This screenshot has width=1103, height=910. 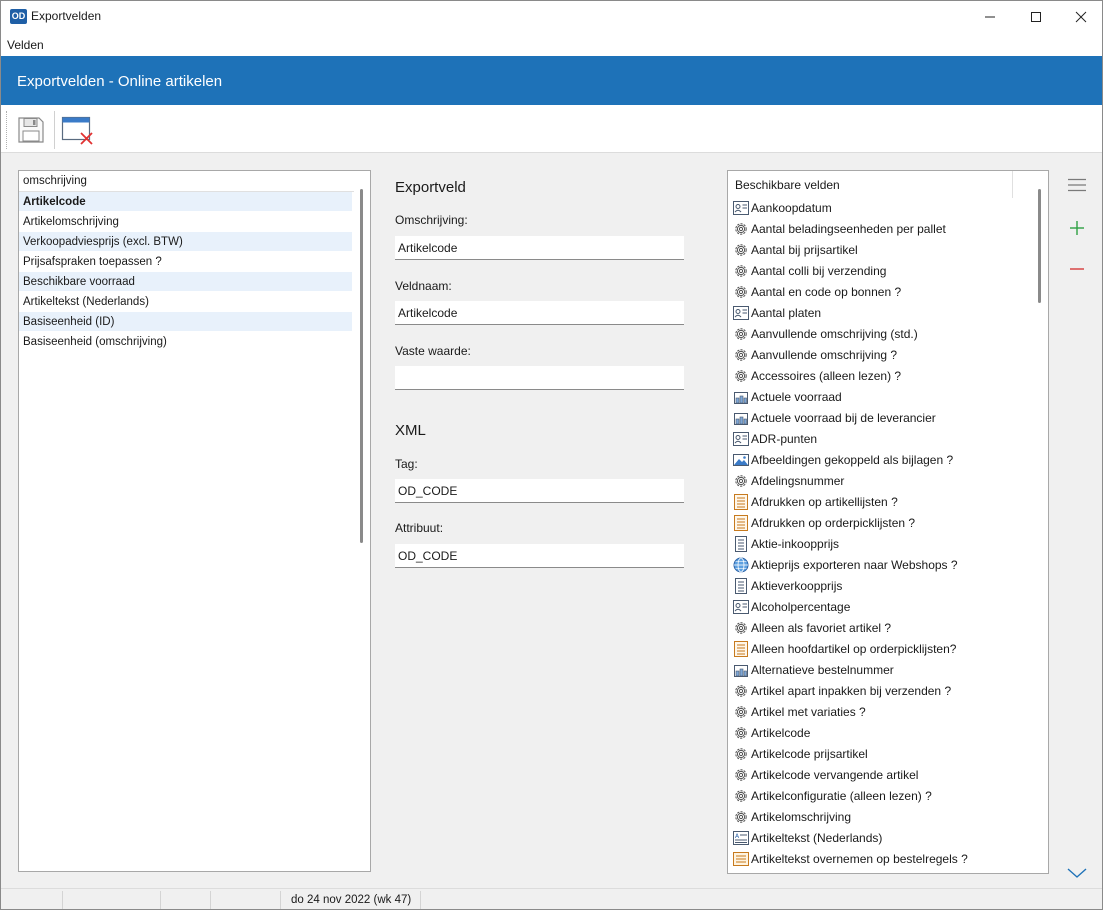 I want to click on available-field-item: A Artikeltekst (Nederlands), so click(x=882, y=837).